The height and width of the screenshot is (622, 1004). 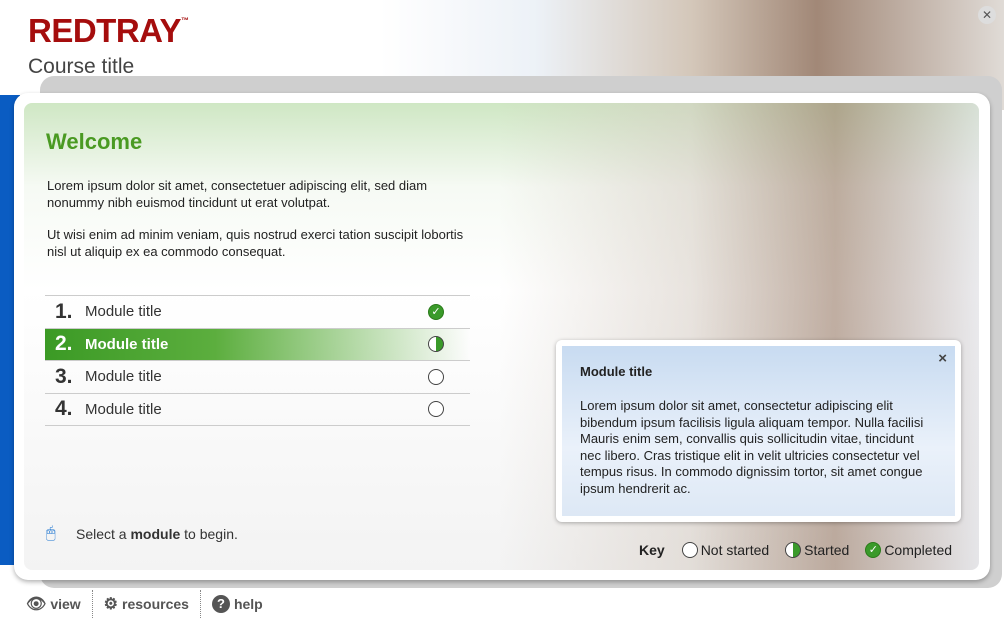 What do you see at coordinates (616, 371) in the screenshot?
I see `popup-title: Module title` at bounding box center [616, 371].